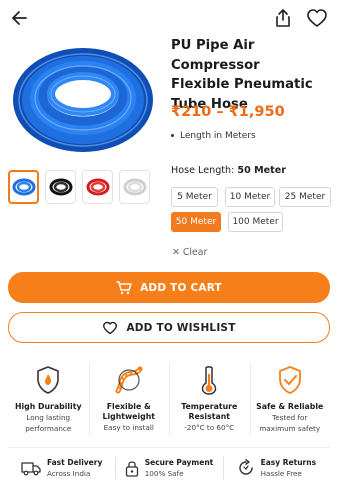 The width and height of the screenshot is (338, 487). What do you see at coordinates (250, 197) in the screenshot?
I see `option-10-meter: 10 Meter` at bounding box center [250, 197].